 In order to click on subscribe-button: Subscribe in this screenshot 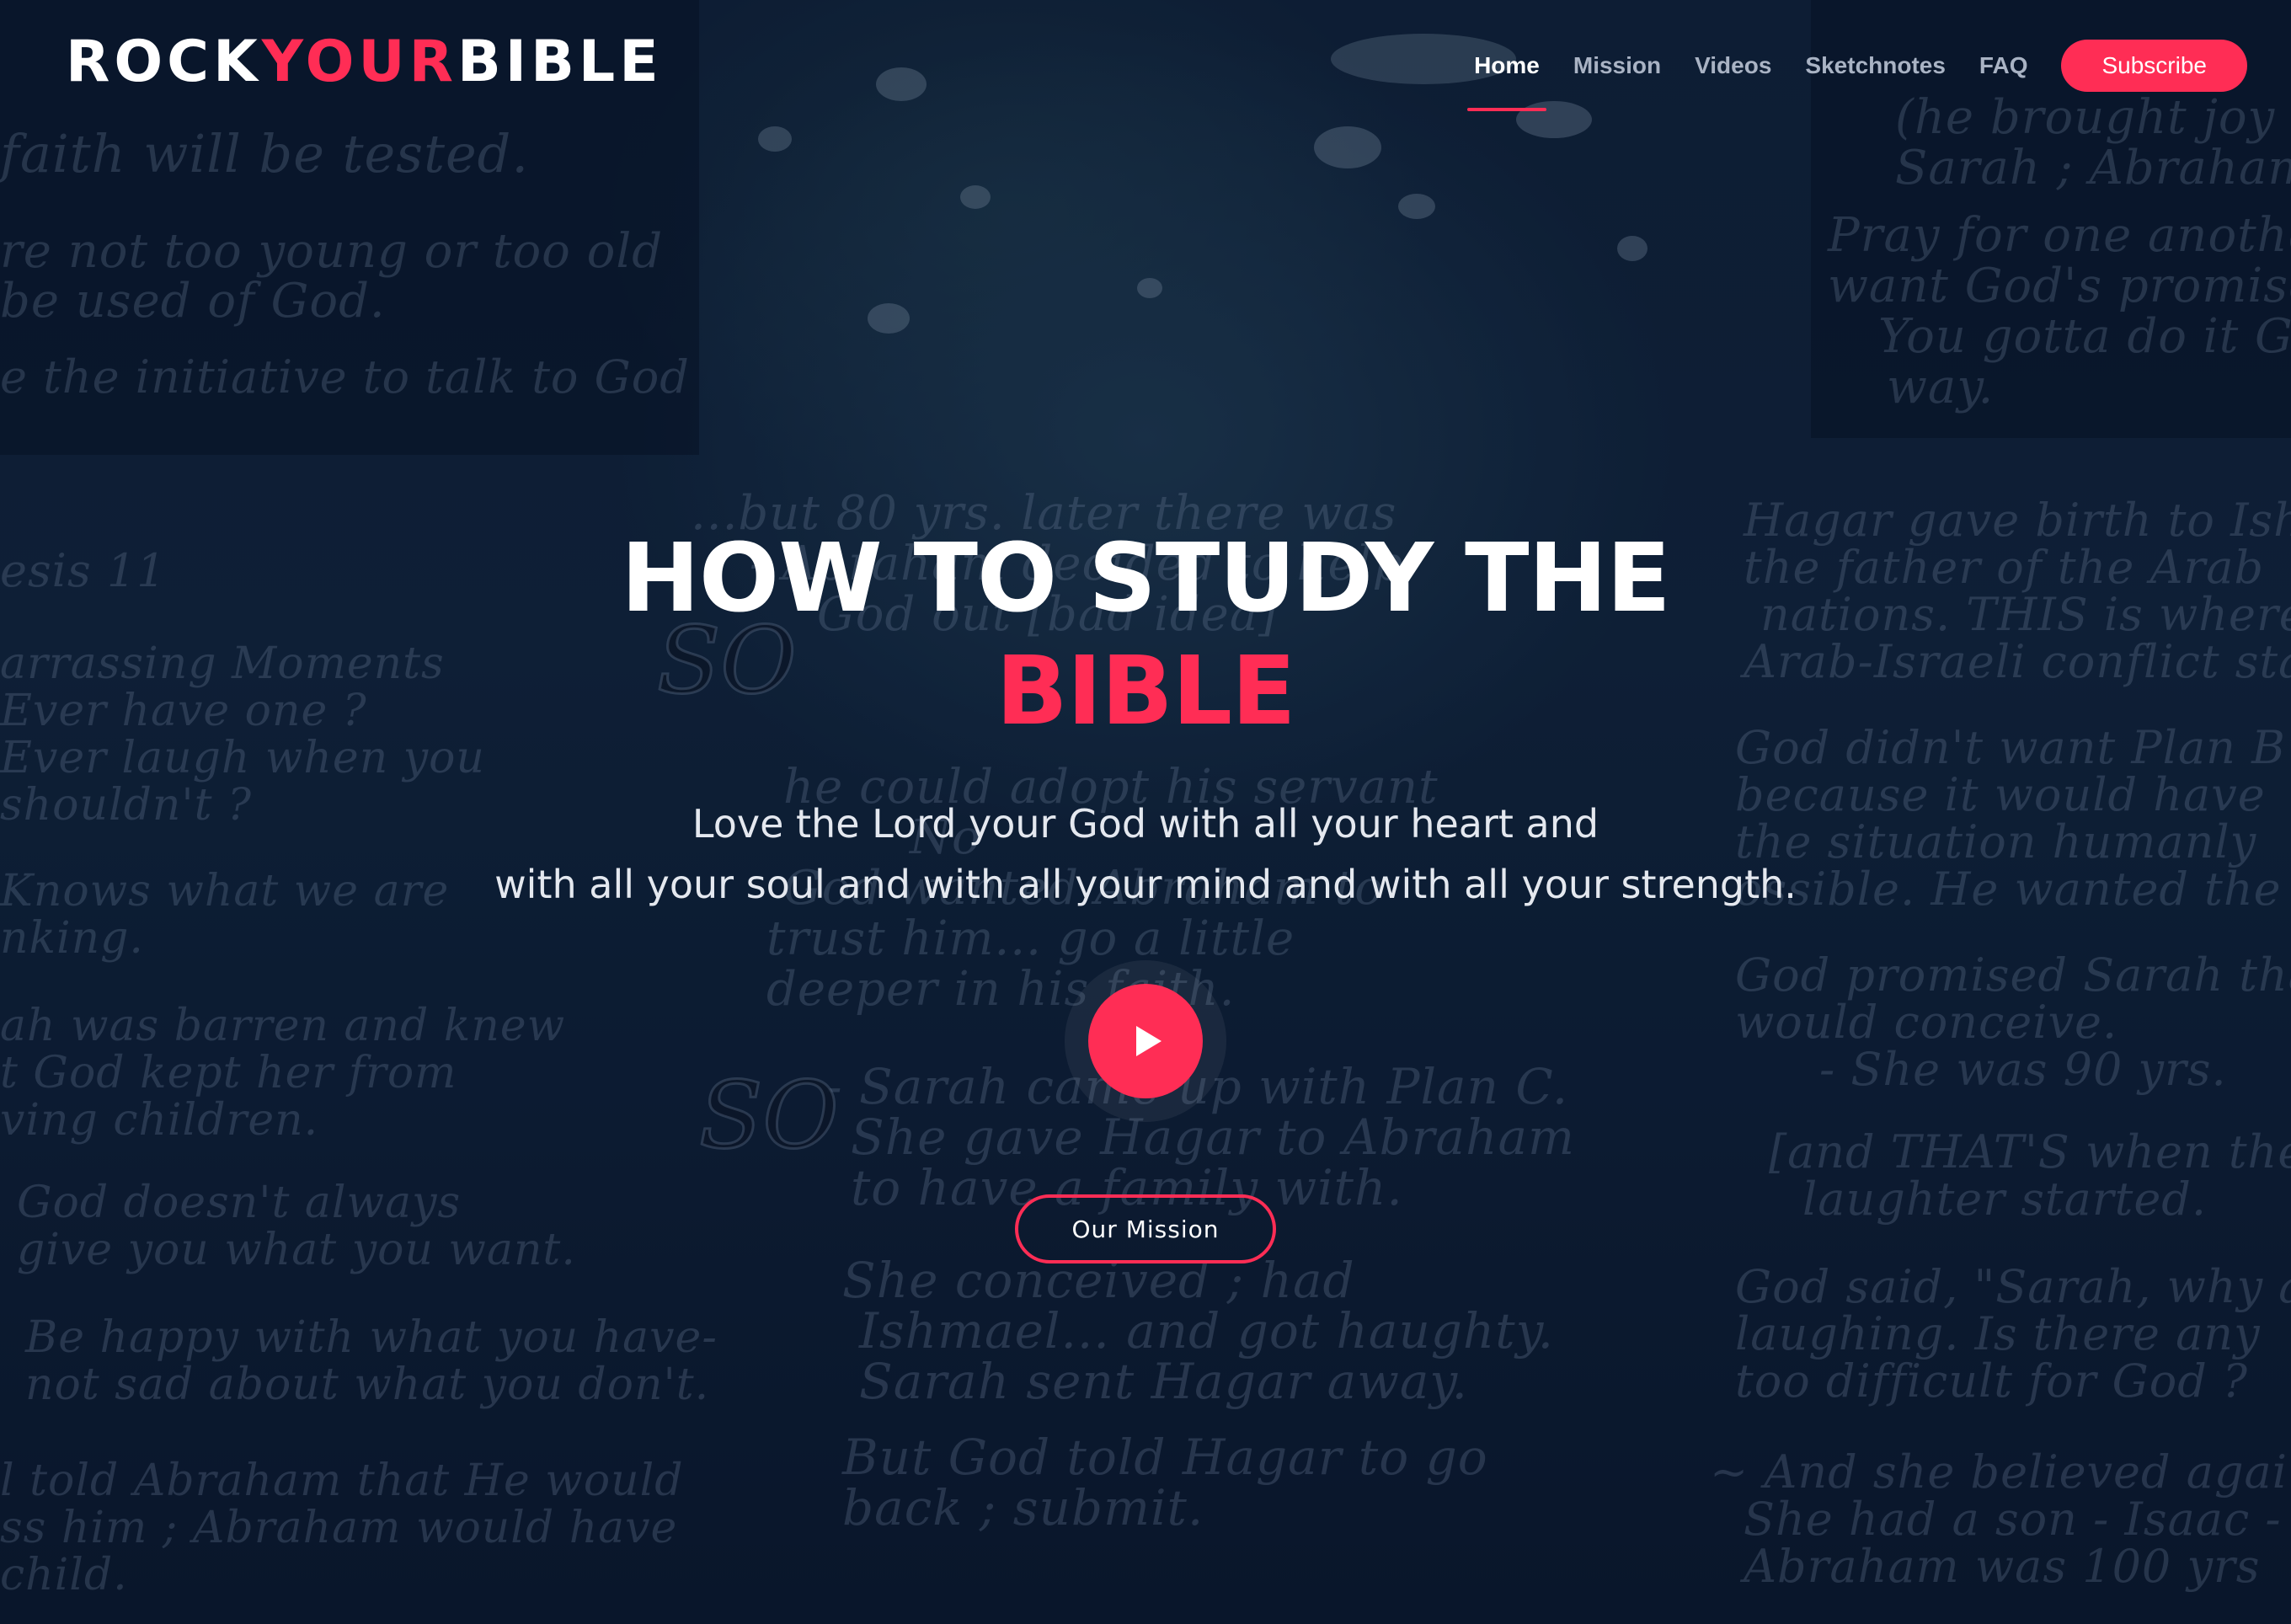, I will do `click(2154, 66)`.